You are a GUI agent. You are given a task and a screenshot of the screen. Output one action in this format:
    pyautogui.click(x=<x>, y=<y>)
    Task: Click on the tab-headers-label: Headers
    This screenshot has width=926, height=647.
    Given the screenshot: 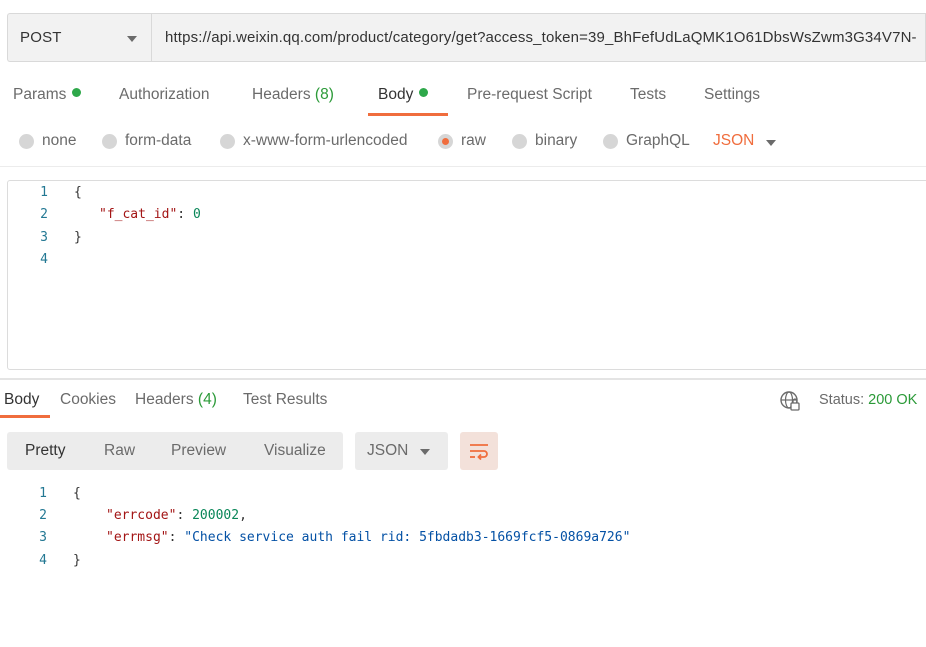 What is the action you would take?
    pyautogui.click(x=281, y=94)
    